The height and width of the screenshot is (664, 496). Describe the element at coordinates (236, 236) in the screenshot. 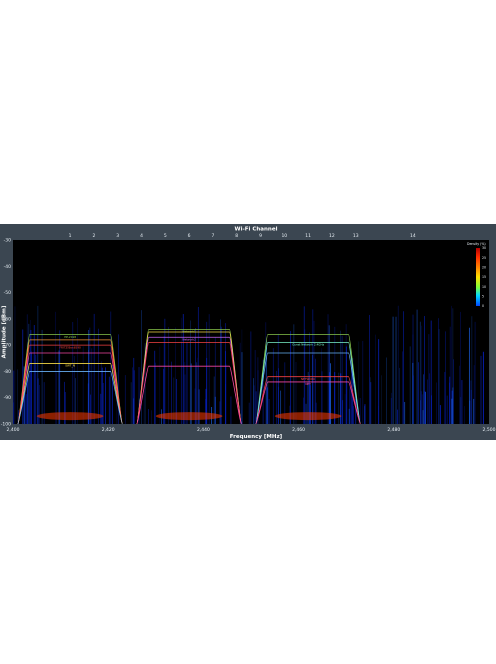

I see `channel-tick-label: 8` at that location.